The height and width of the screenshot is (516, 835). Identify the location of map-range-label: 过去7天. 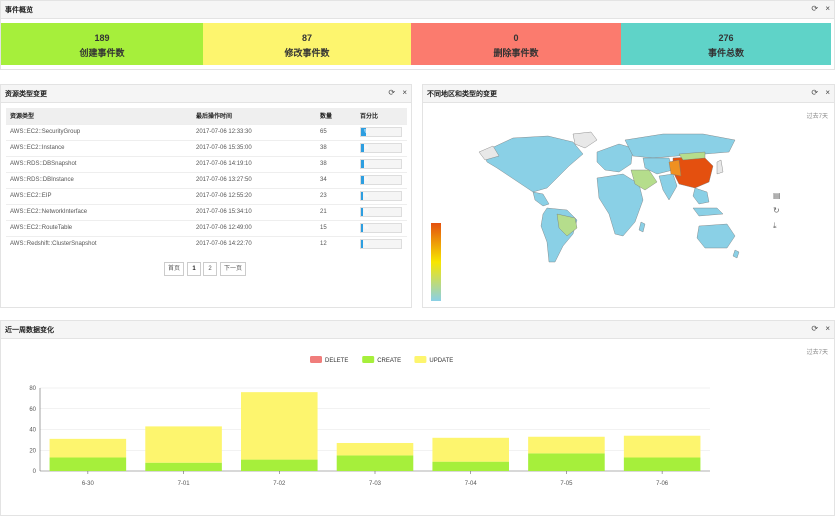
(817, 117).